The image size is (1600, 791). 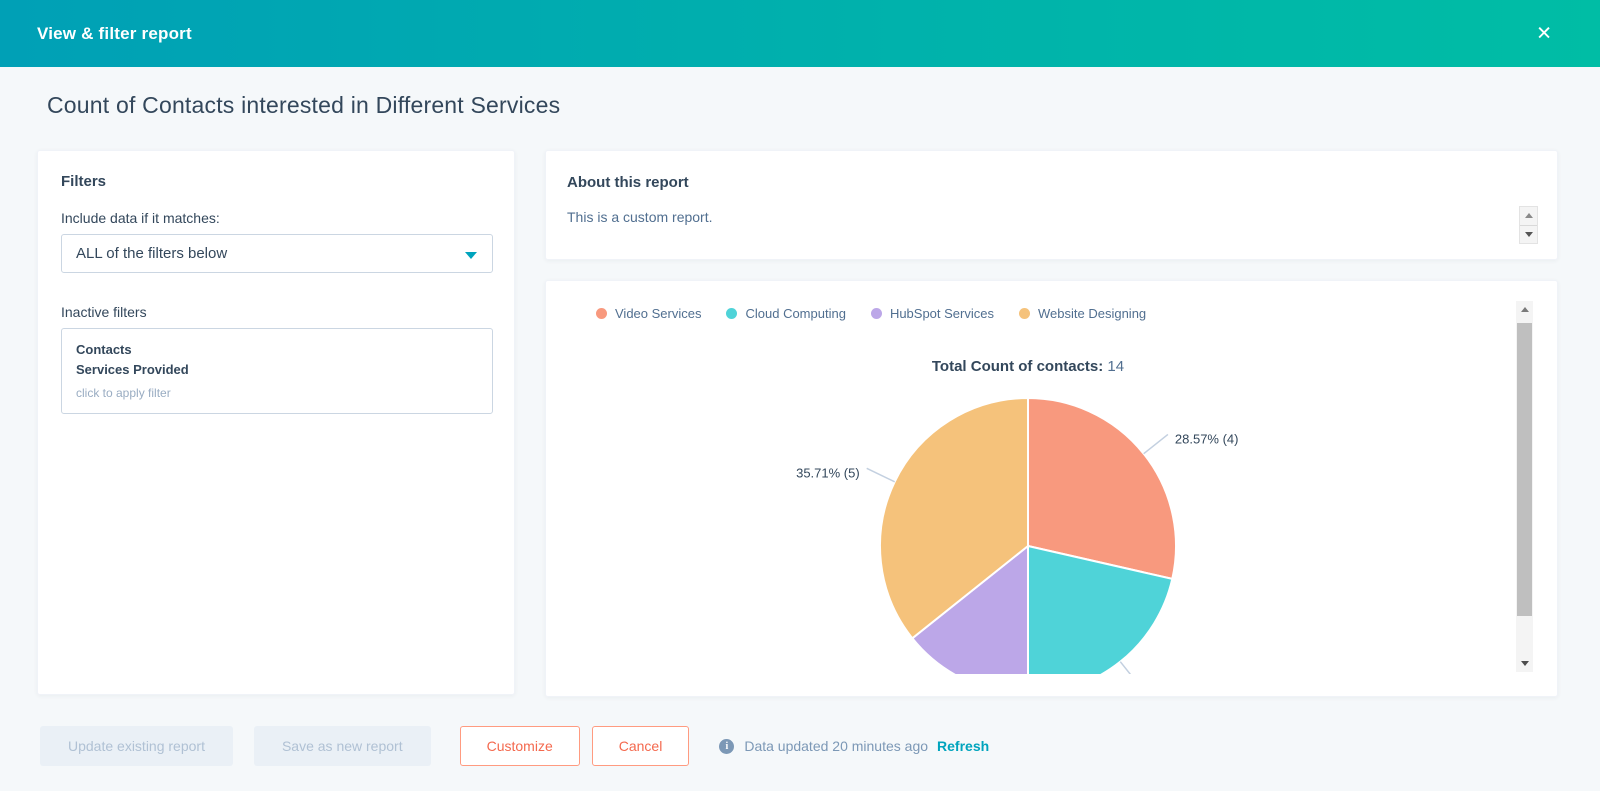 I want to click on spinner-down-button, so click(x=1528, y=235).